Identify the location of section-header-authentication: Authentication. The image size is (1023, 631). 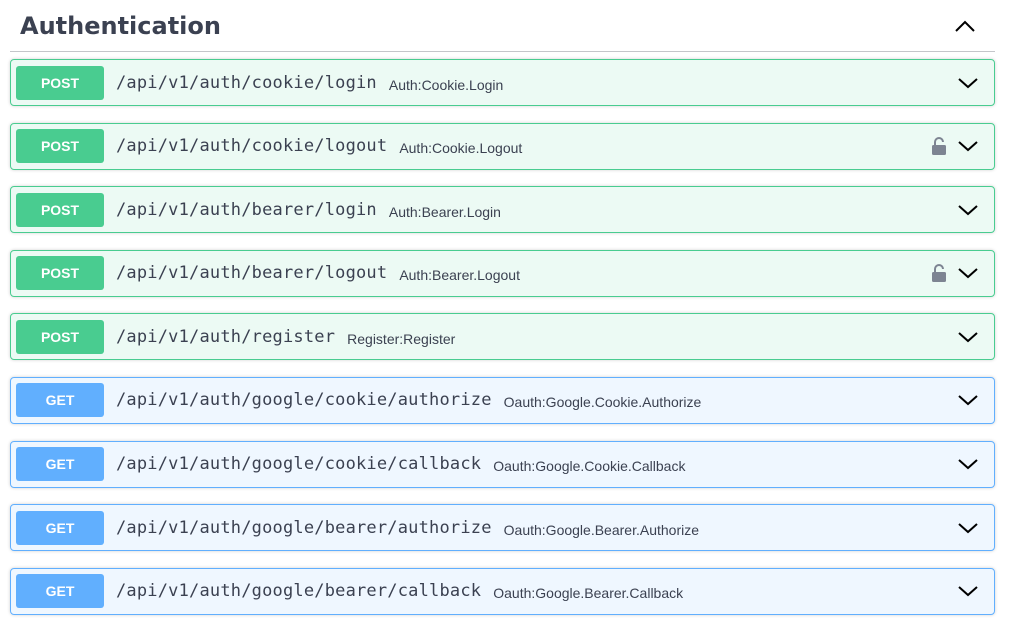
(502, 26).